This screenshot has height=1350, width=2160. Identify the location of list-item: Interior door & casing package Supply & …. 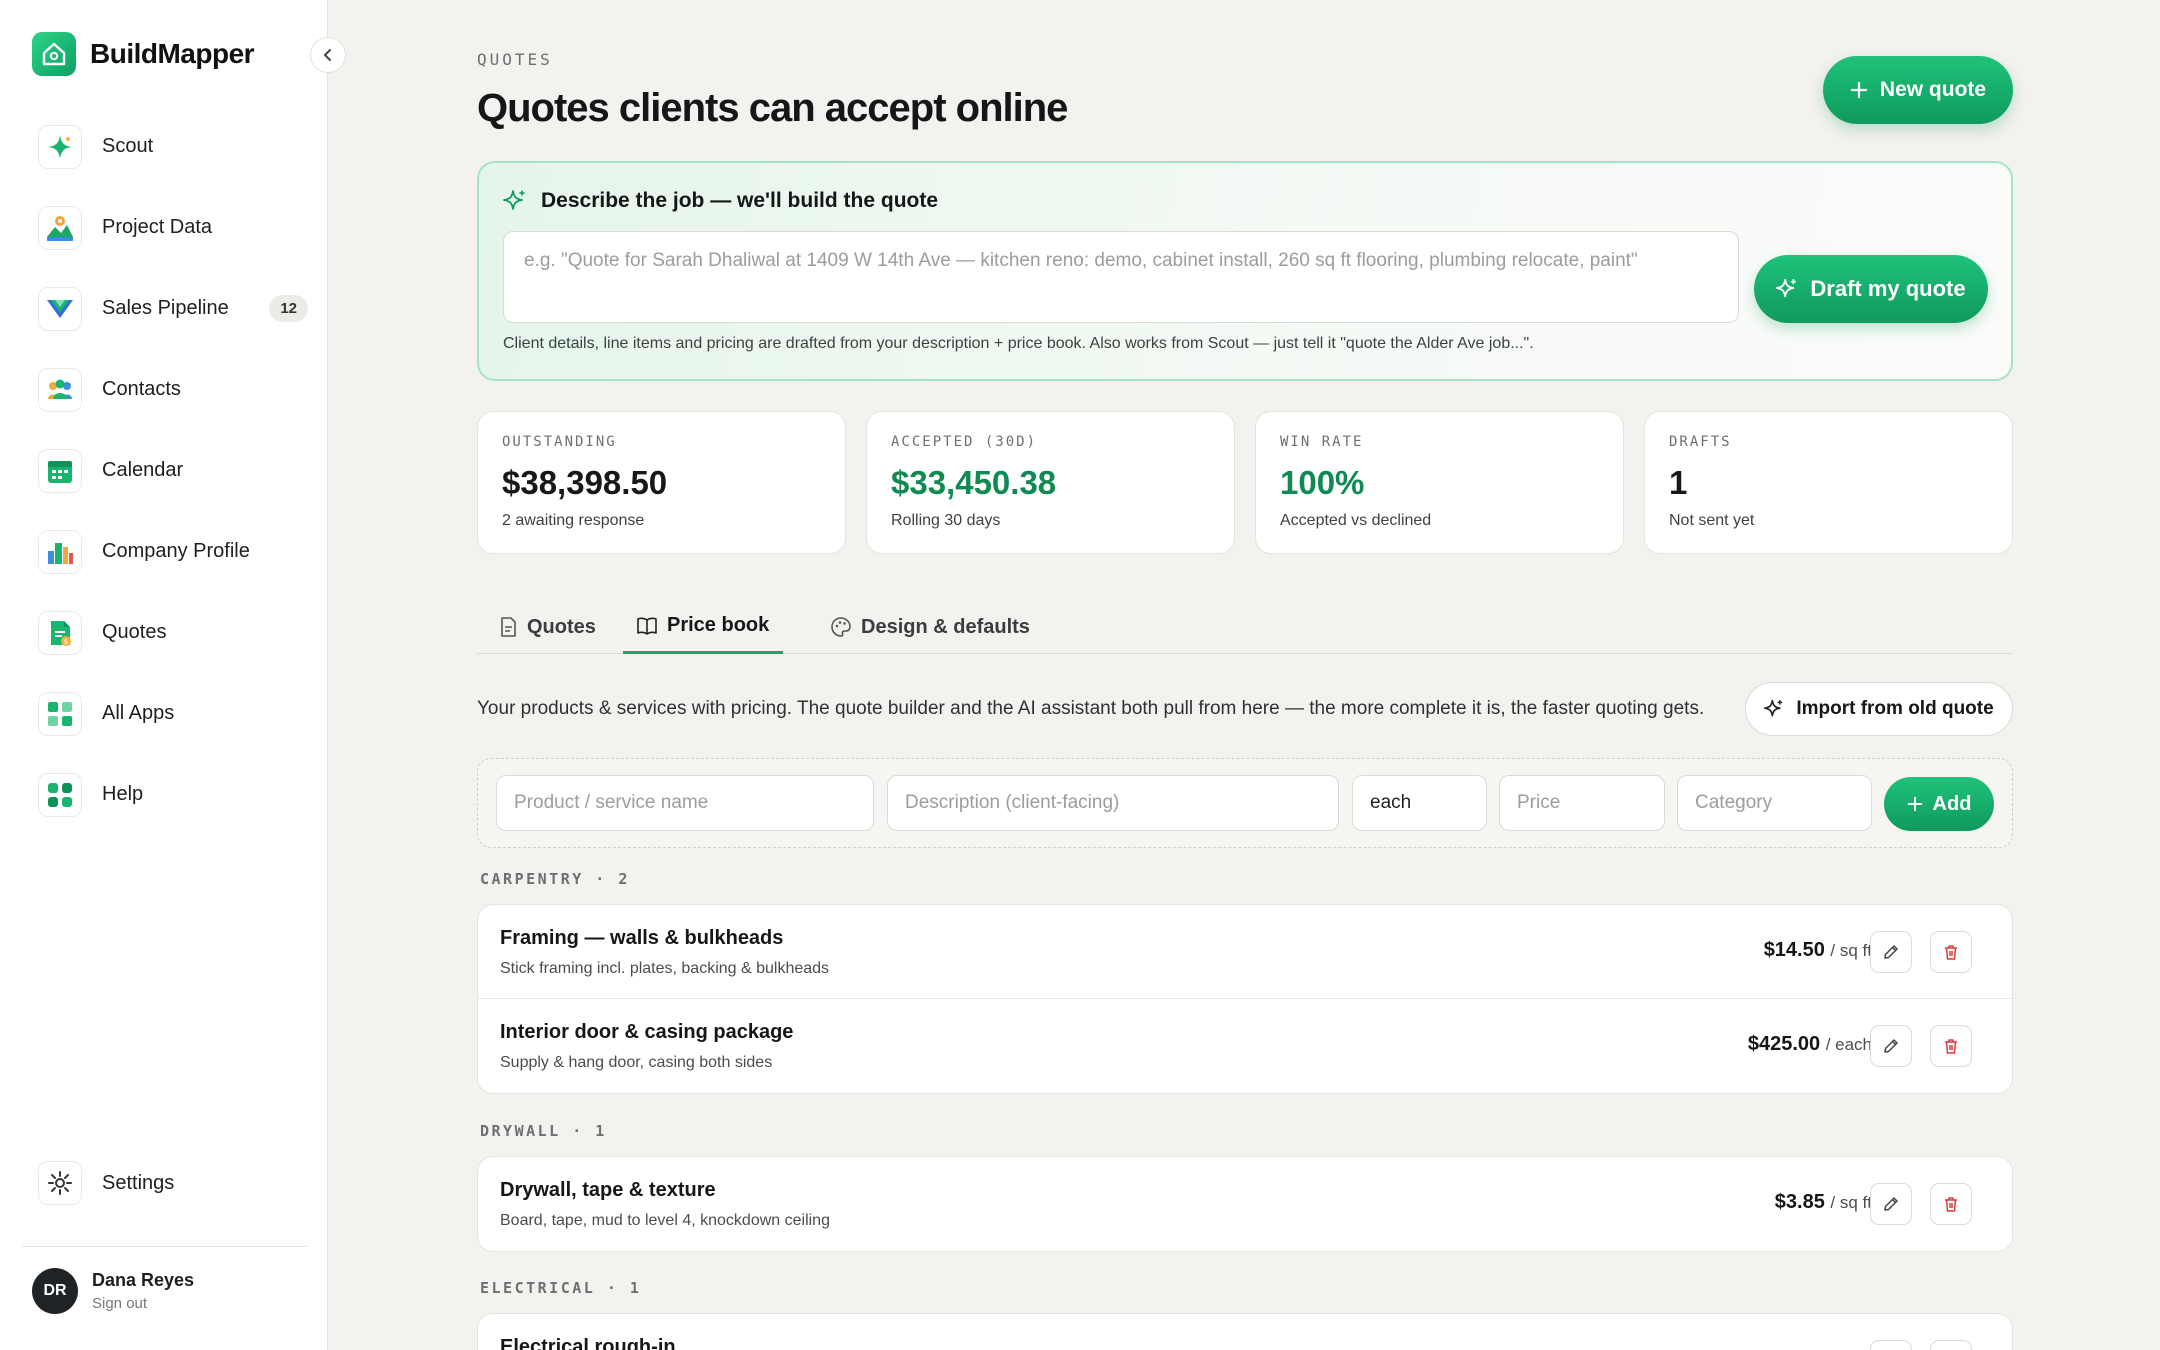
(1245, 1046).